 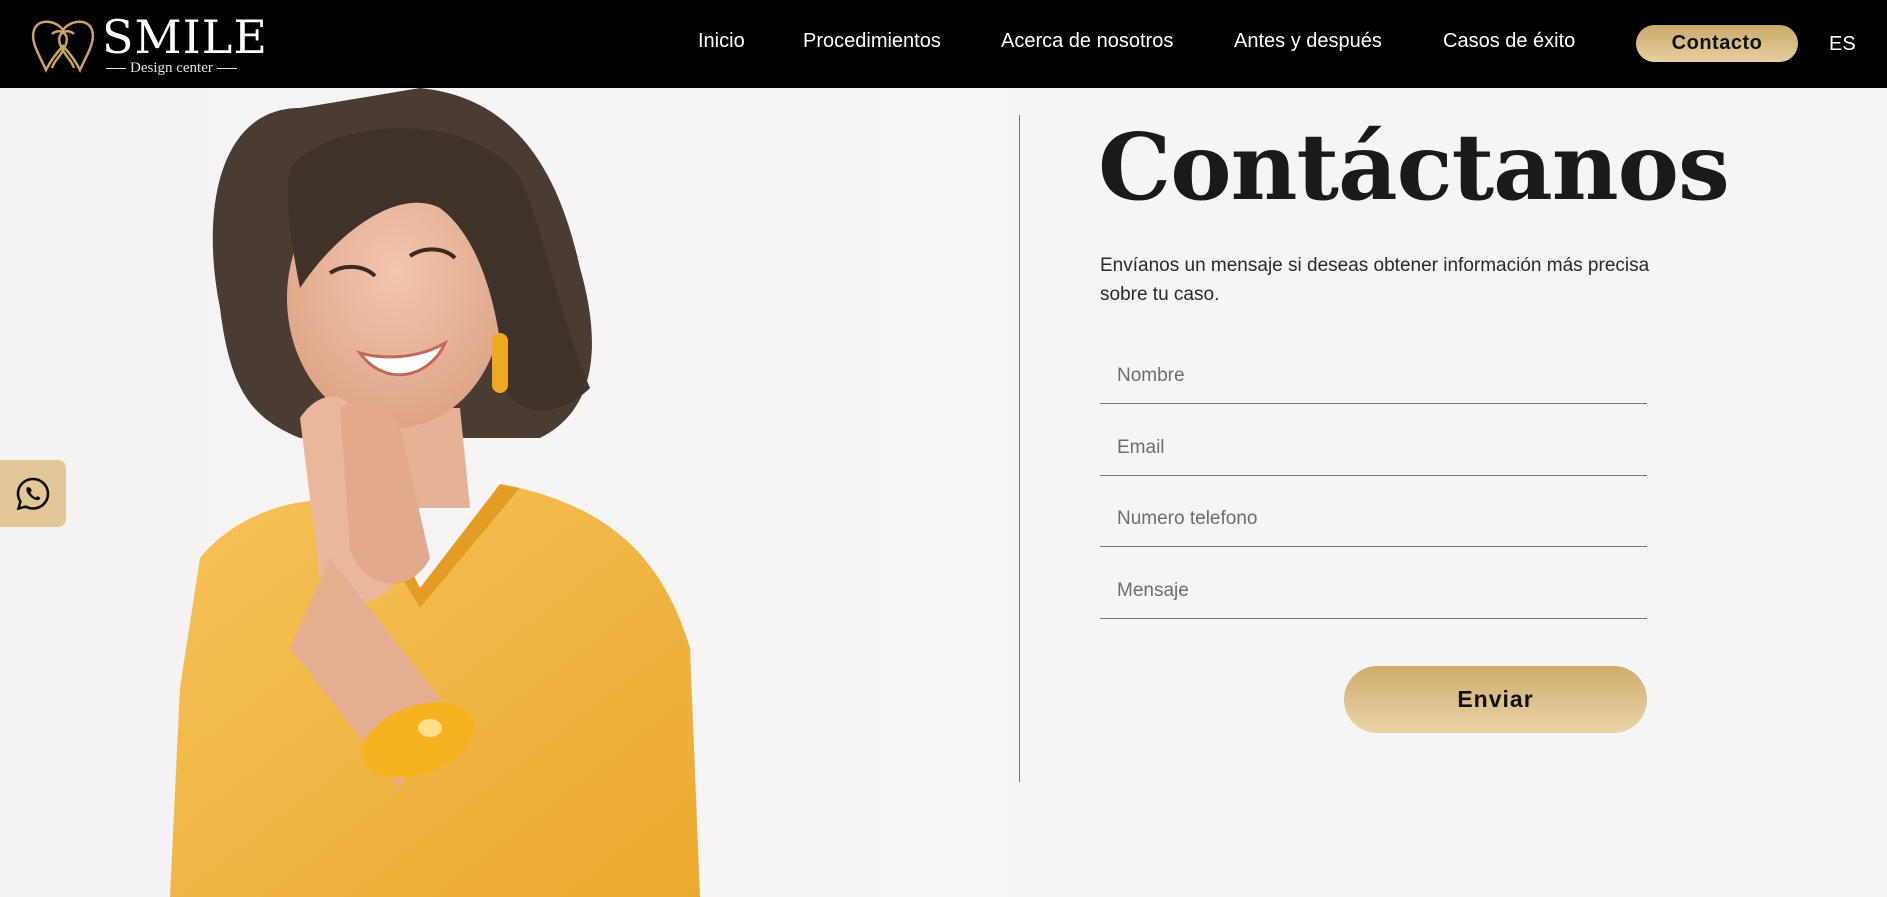 I want to click on logo-text: SMILE Design center, so click(x=185, y=45).